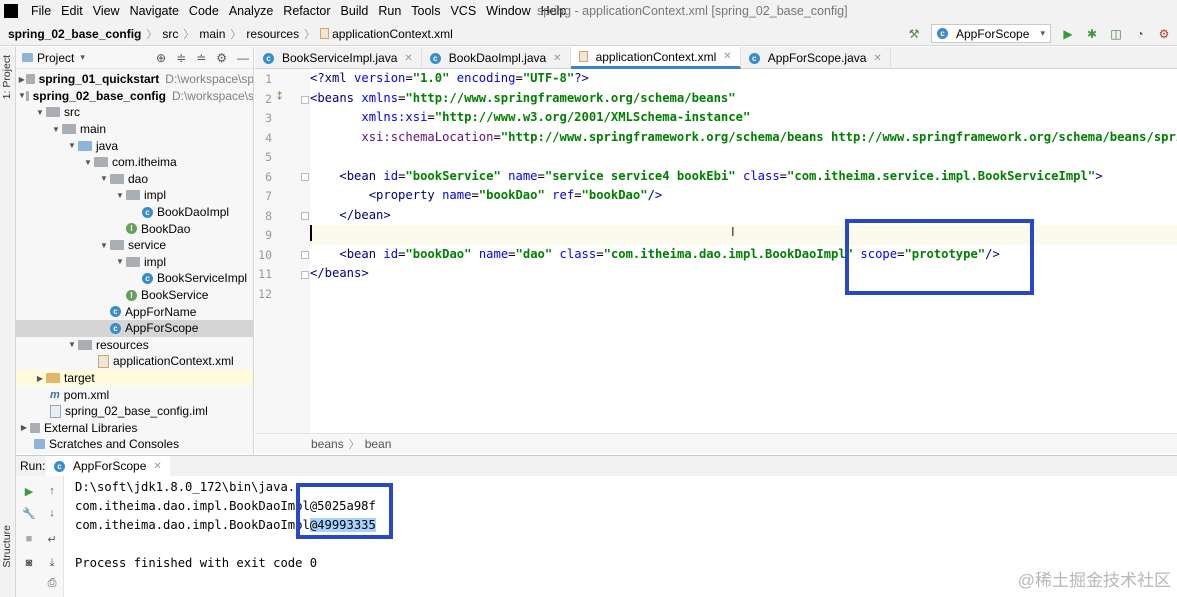 The height and width of the screenshot is (597, 1177). Describe the element at coordinates (134, 328) in the screenshot. I see `tree-item-appforscope: c AppForScope` at that location.